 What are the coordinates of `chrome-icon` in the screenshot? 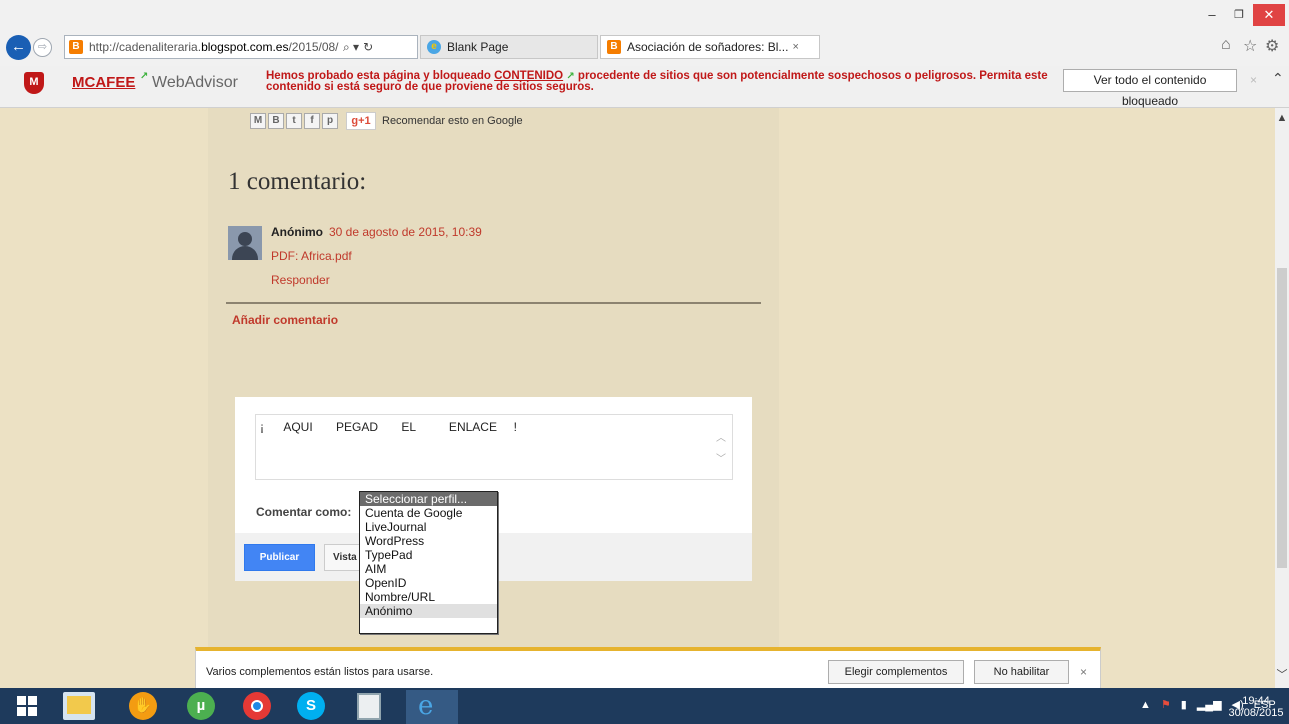 It's located at (257, 706).